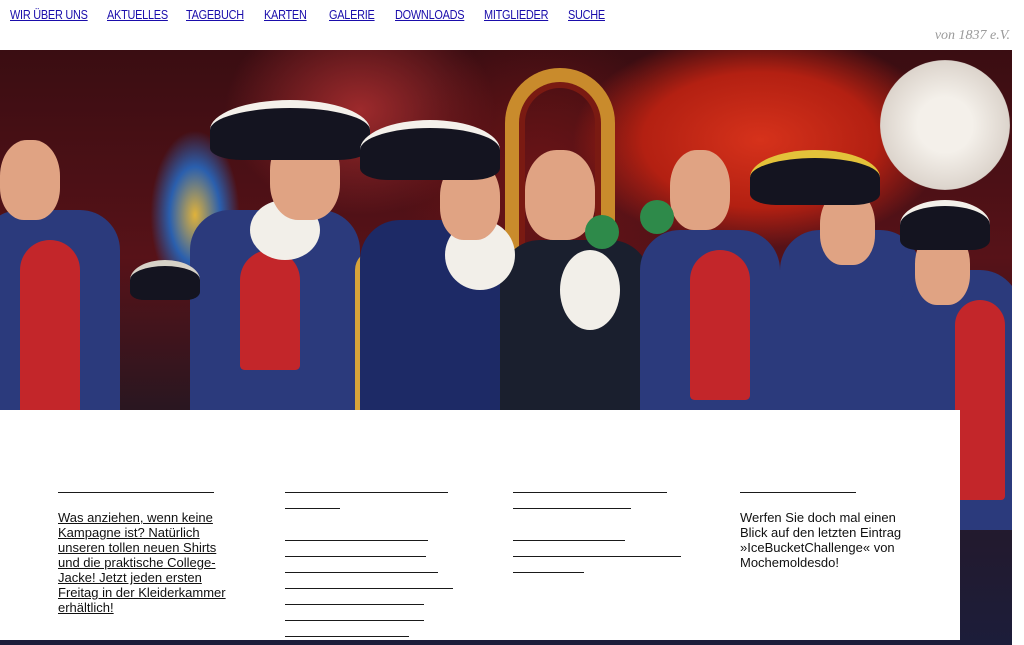 This screenshot has height=645, width=1024. What do you see at coordinates (49, 14) in the screenshot?
I see `nav-wir-ueber-uns: WIR ÜBER UNS` at bounding box center [49, 14].